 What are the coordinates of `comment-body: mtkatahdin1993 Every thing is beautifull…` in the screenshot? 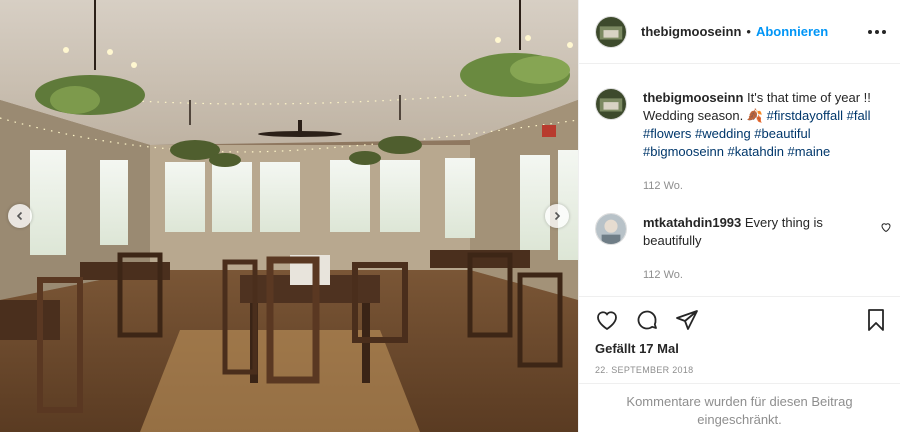 It's located at (753, 241).